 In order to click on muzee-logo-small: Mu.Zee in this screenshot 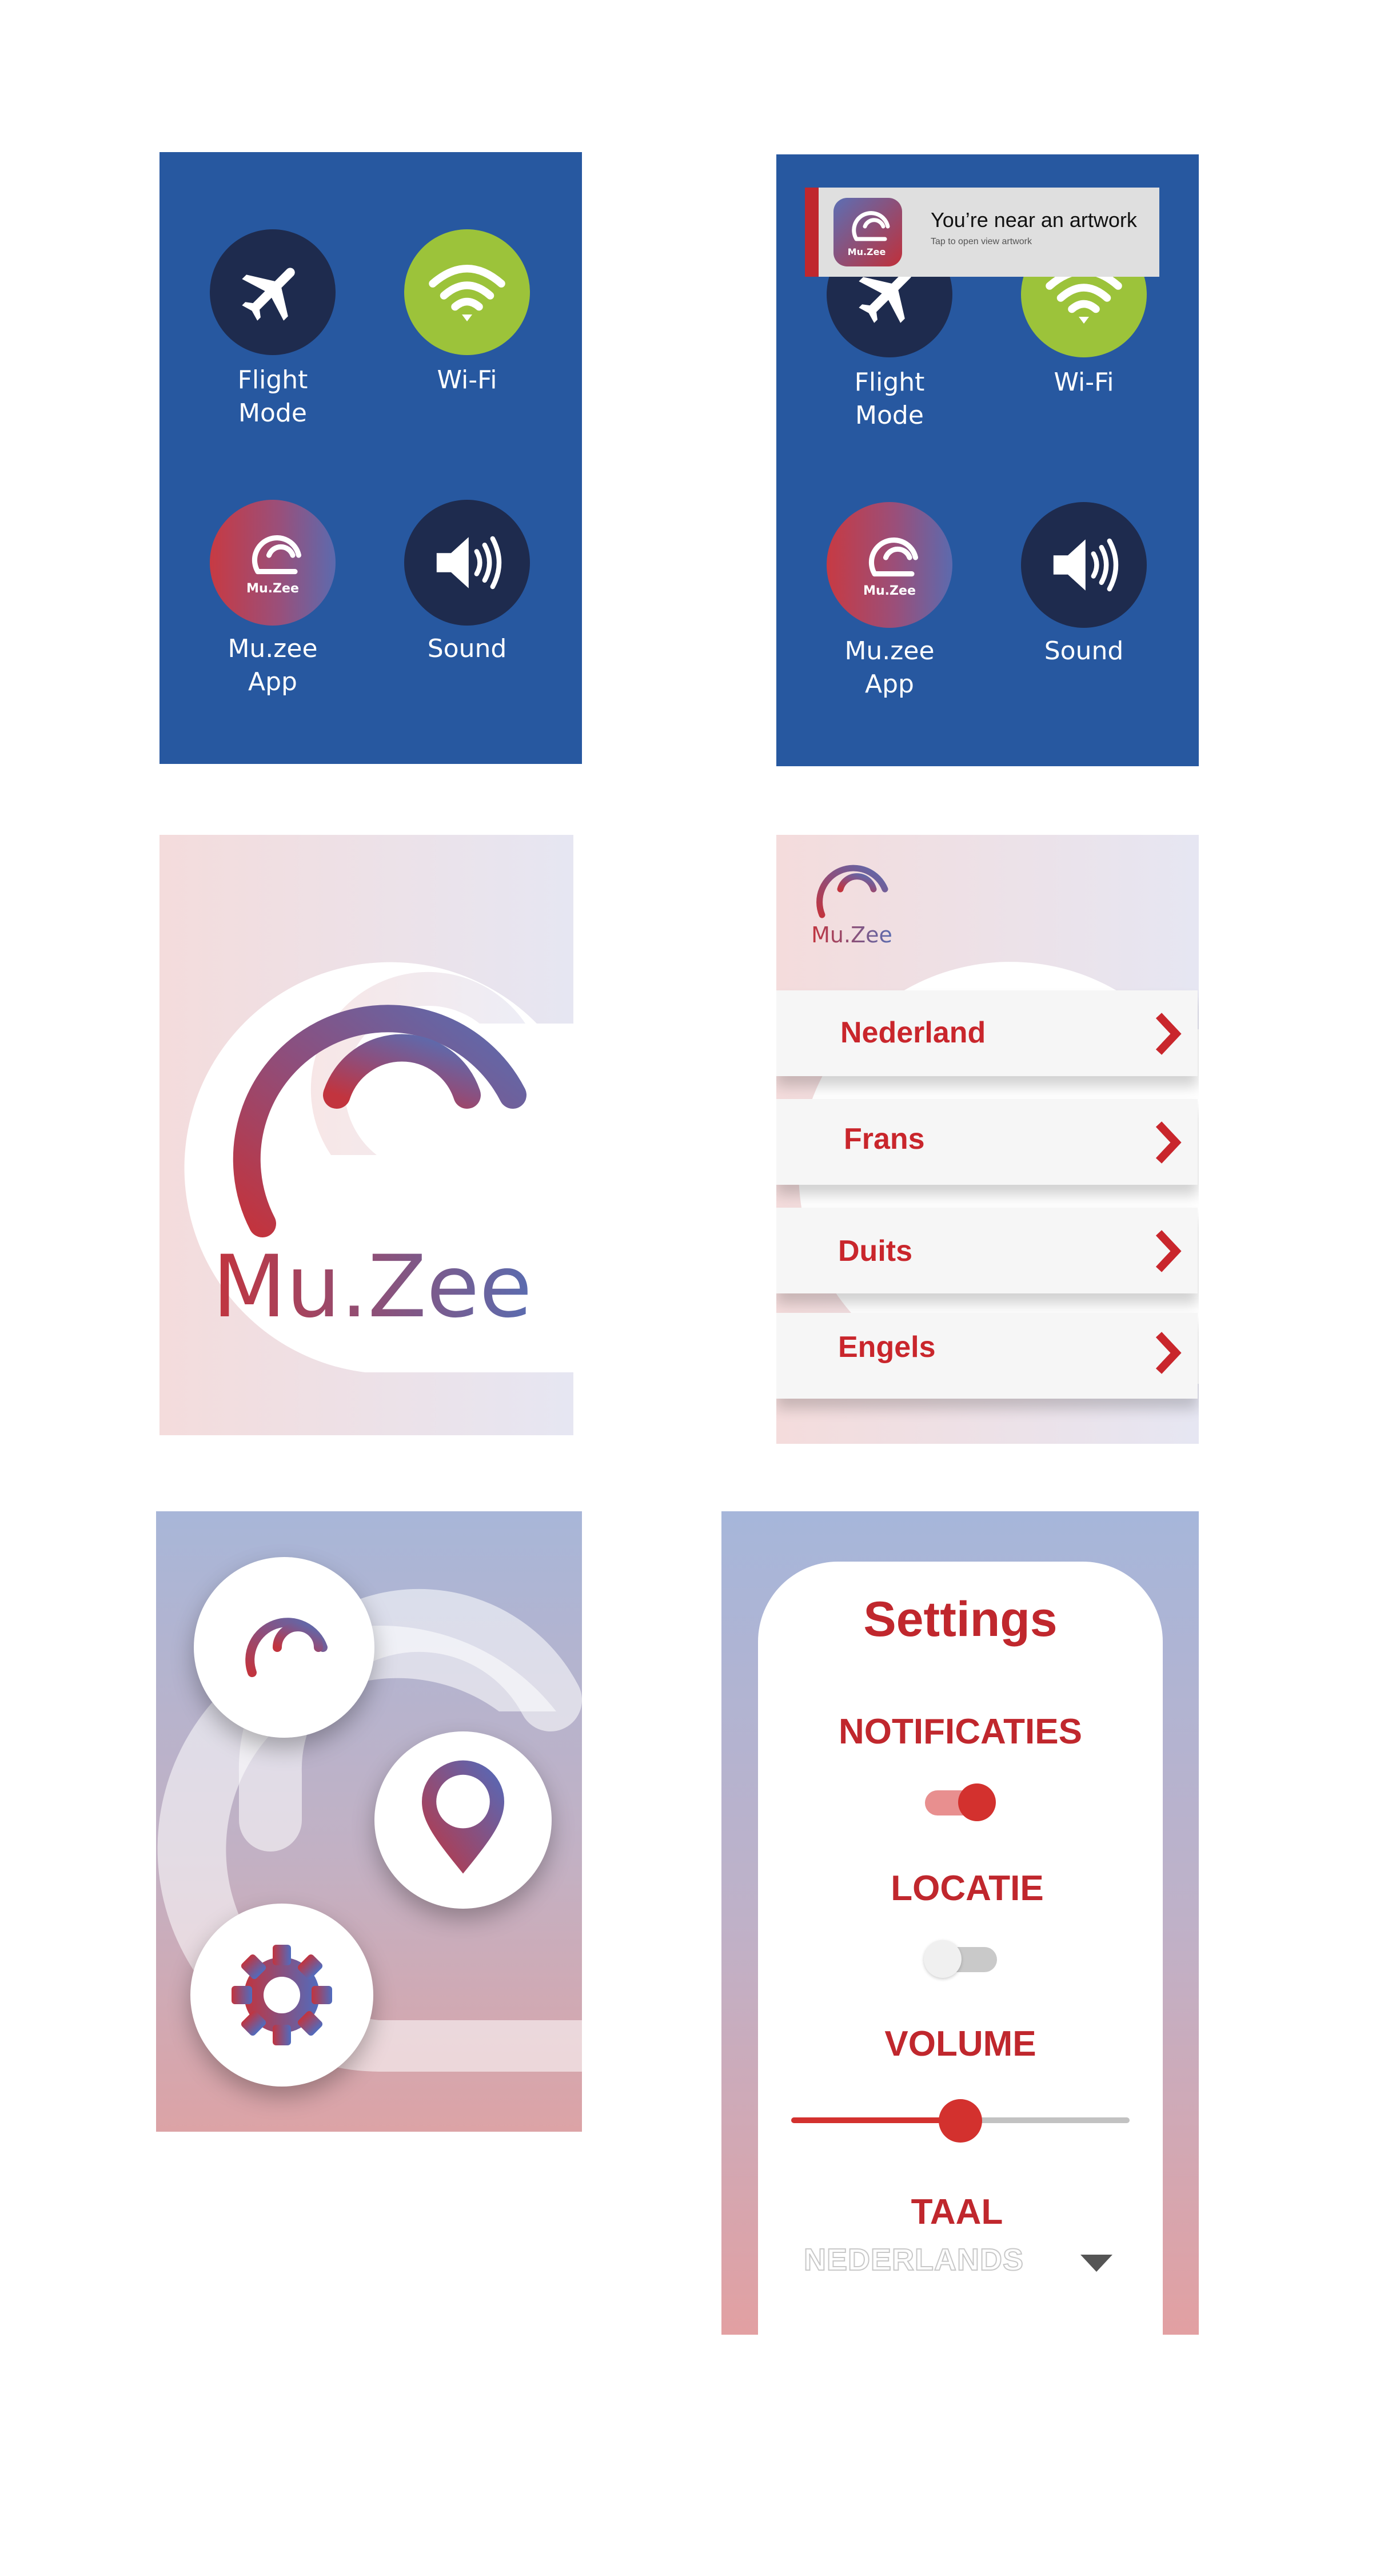, I will do `click(851, 906)`.